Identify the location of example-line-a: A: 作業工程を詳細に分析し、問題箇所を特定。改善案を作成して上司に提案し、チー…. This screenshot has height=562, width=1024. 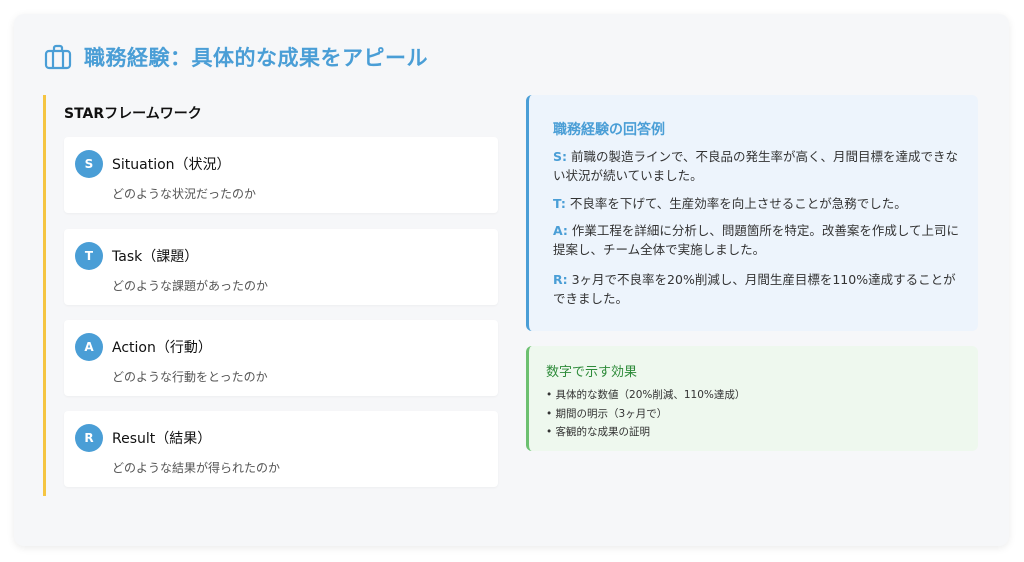
(759, 240).